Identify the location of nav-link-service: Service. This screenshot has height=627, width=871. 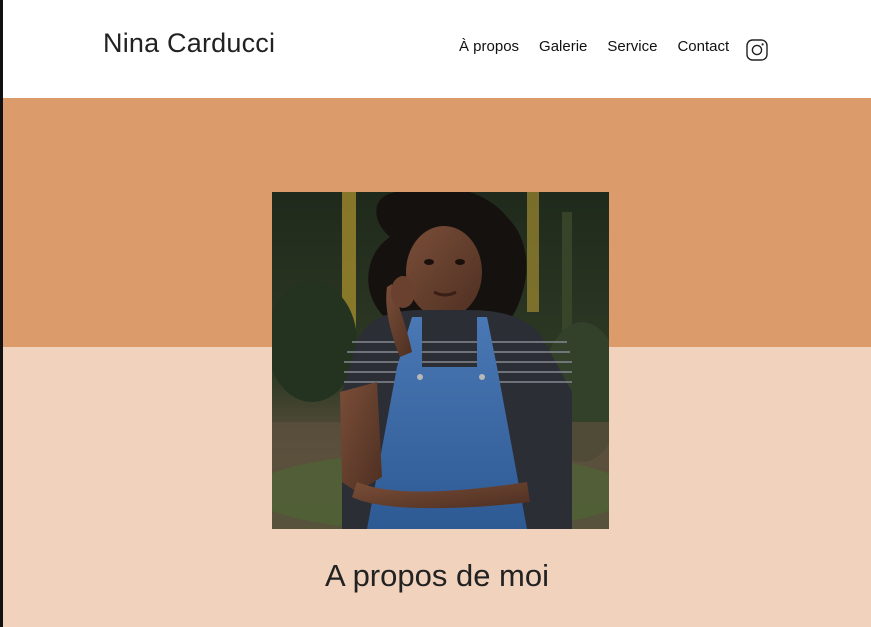
(632, 46).